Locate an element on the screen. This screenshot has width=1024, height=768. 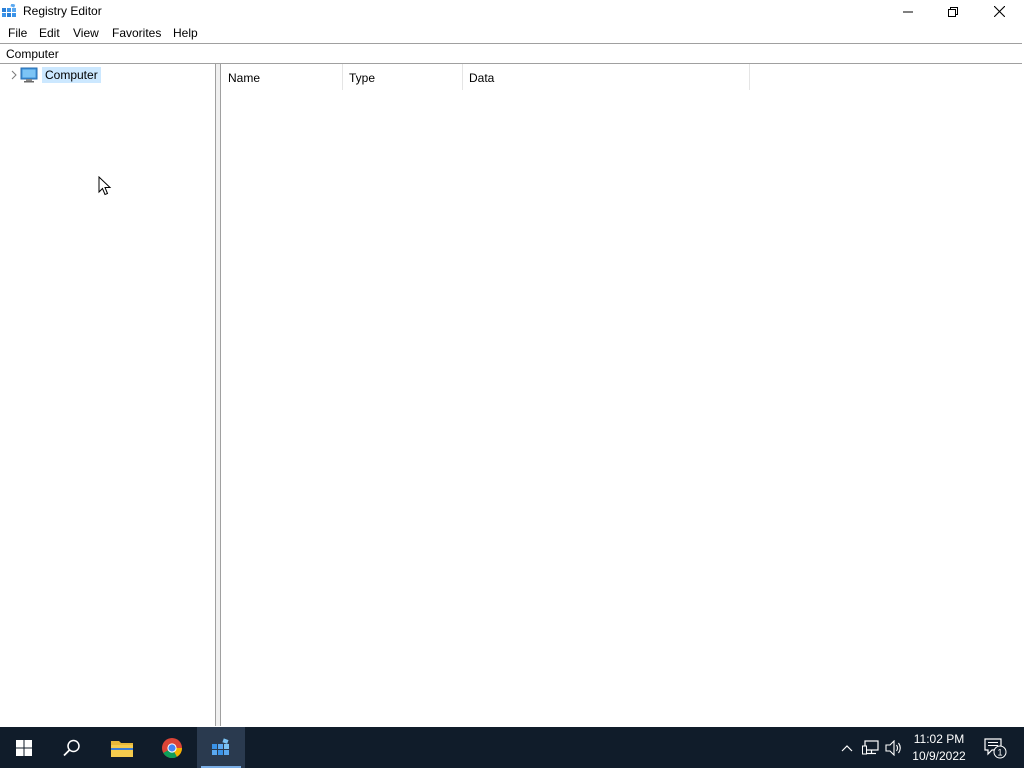
taskbar-clock: 11:02 PM 10/9/2022 is located at coordinates (939, 748).